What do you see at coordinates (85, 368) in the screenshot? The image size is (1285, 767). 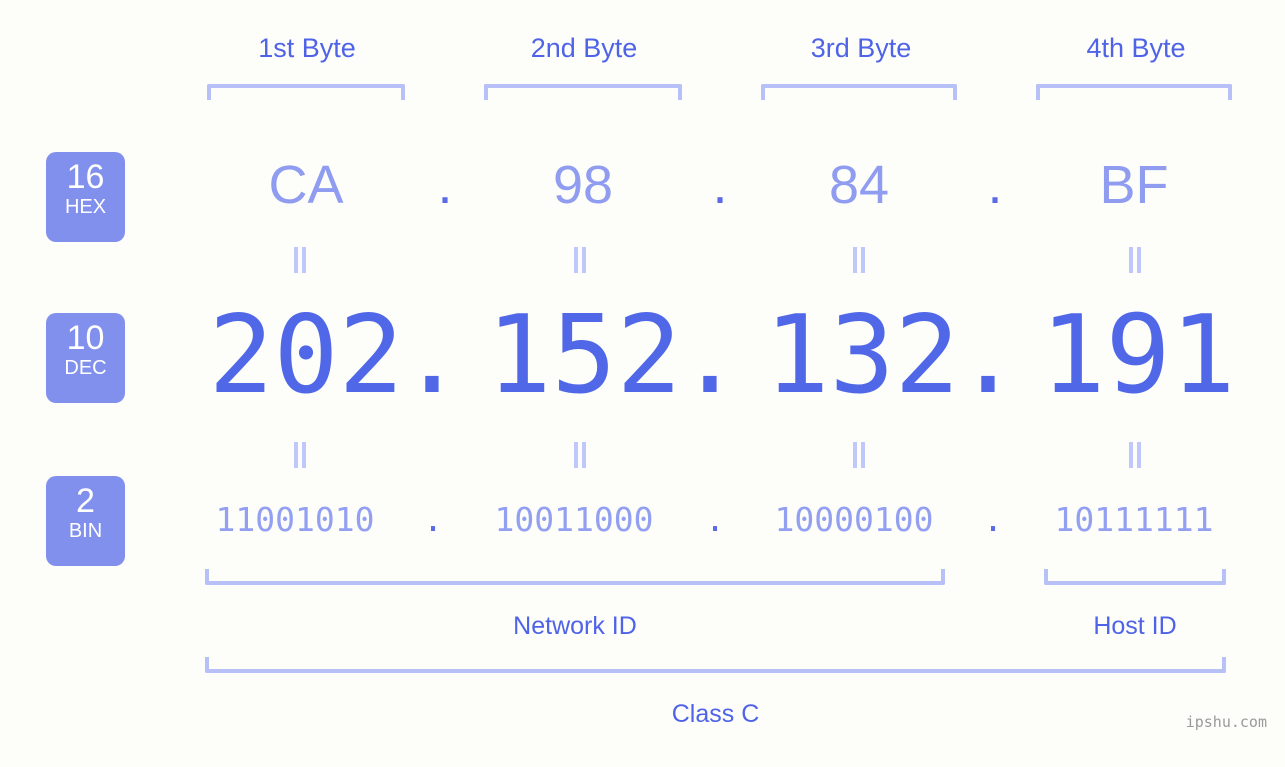 I see `base-badge-dec-unit: DEC` at bounding box center [85, 368].